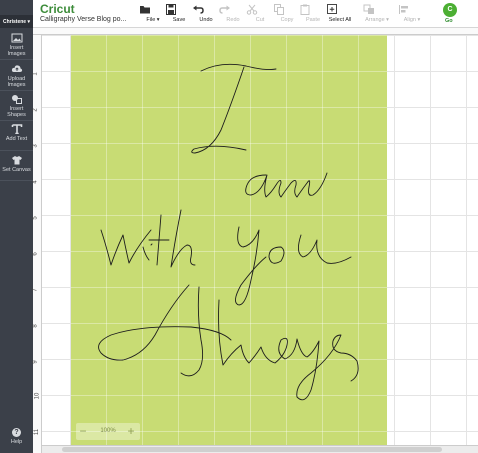 The width and height of the screenshot is (478, 453). I want to click on ruler-label: 5, so click(35, 218).